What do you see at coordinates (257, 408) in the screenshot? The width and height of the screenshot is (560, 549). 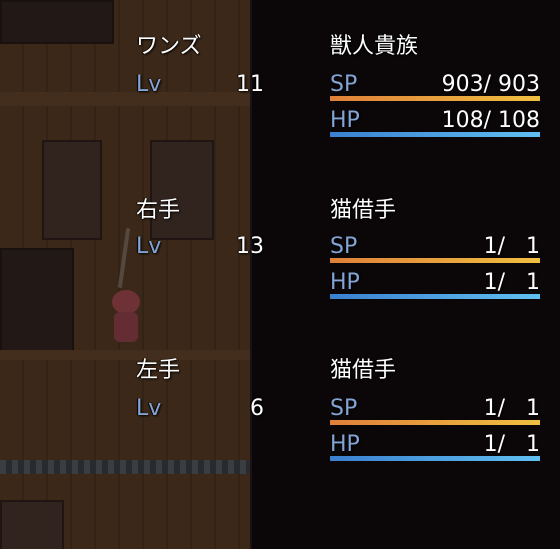 I see `level-value: 6` at bounding box center [257, 408].